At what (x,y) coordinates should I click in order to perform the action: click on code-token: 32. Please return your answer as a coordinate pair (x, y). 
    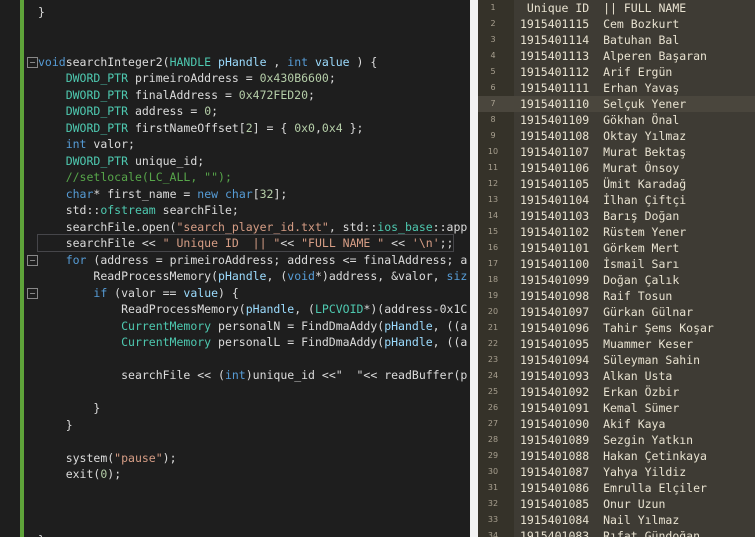
    Looking at the image, I should click on (266, 193).